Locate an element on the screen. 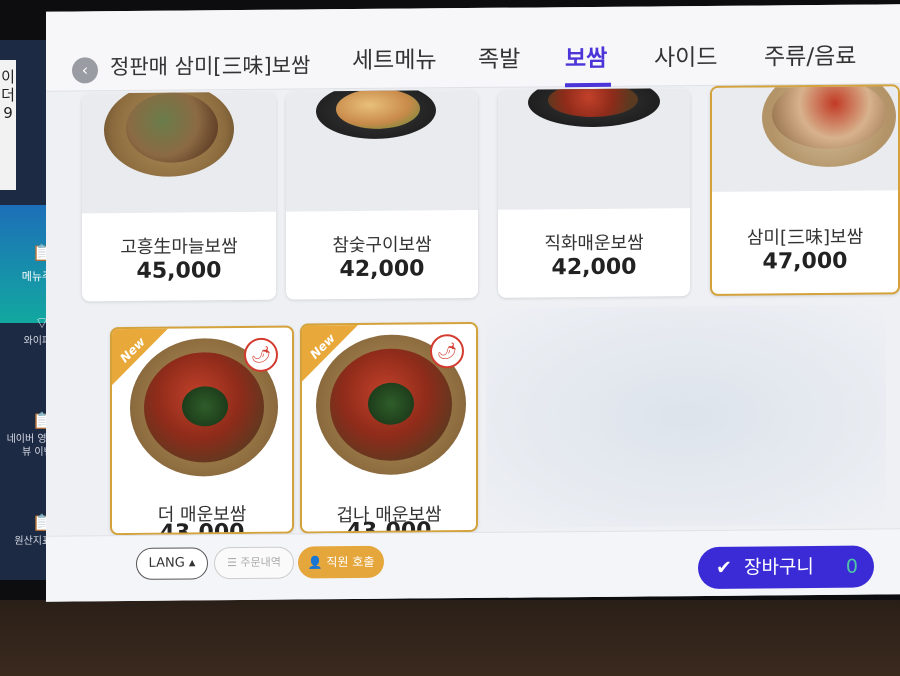  tab-bossam: 보쌈 is located at coordinates (586, 56).